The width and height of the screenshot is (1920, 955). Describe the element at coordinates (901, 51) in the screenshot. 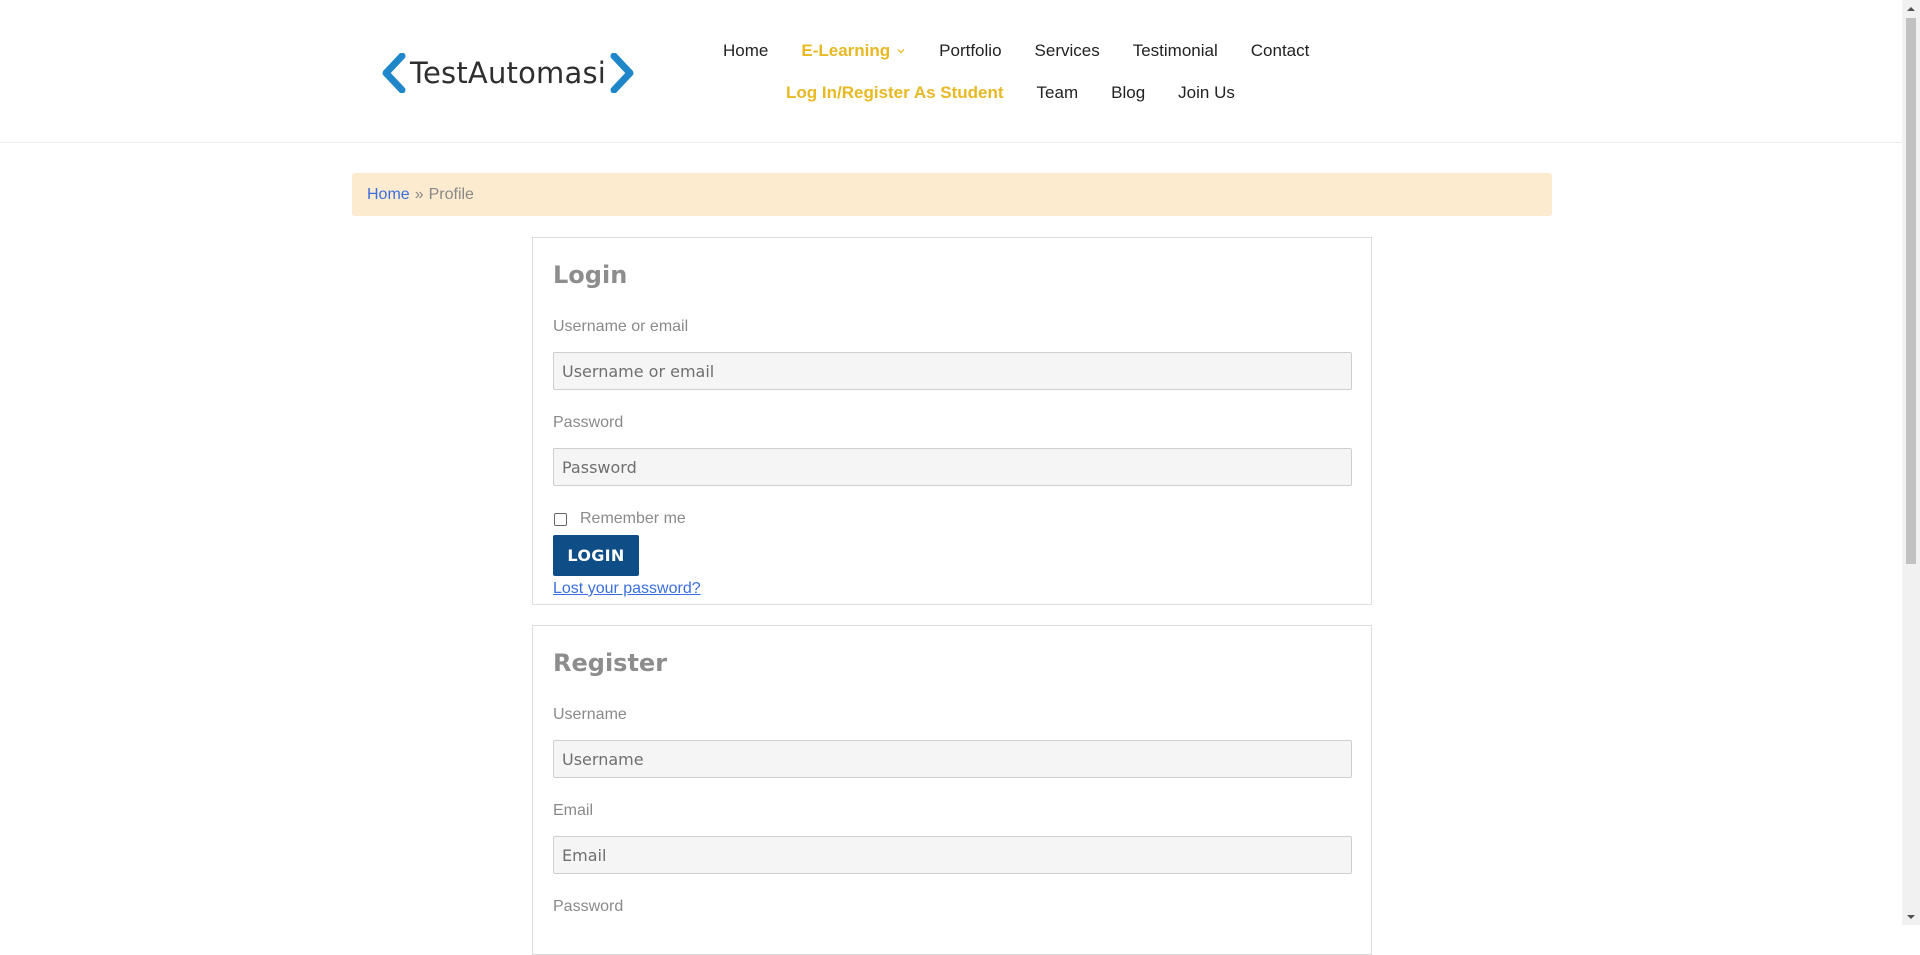

I see `chevron-down-icon` at that location.